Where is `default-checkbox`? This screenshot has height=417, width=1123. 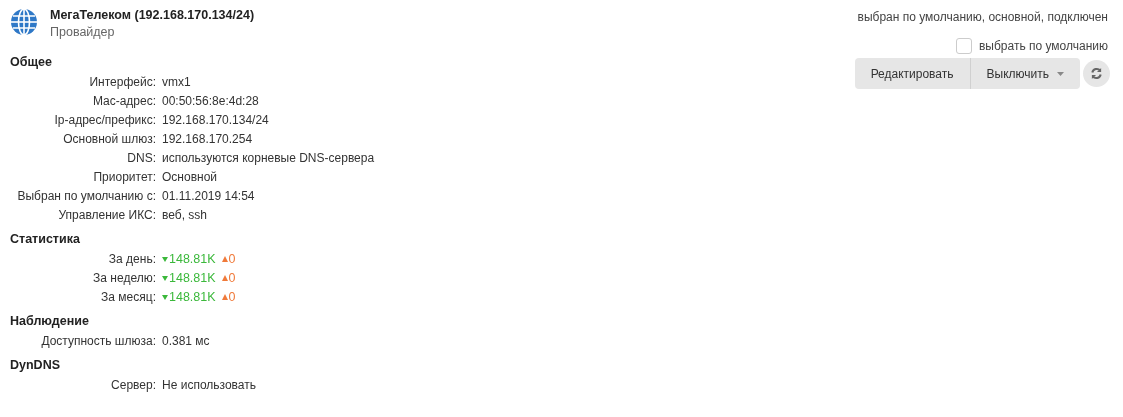 default-checkbox is located at coordinates (963, 46).